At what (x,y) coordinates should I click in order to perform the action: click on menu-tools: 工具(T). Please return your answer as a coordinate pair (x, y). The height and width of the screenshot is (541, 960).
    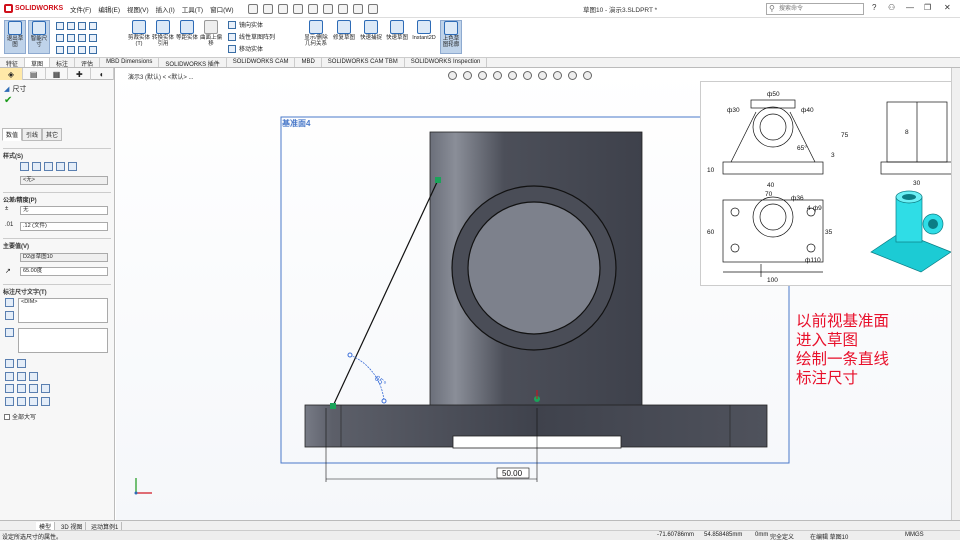
    Looking at the image, I should click on (192, 9).